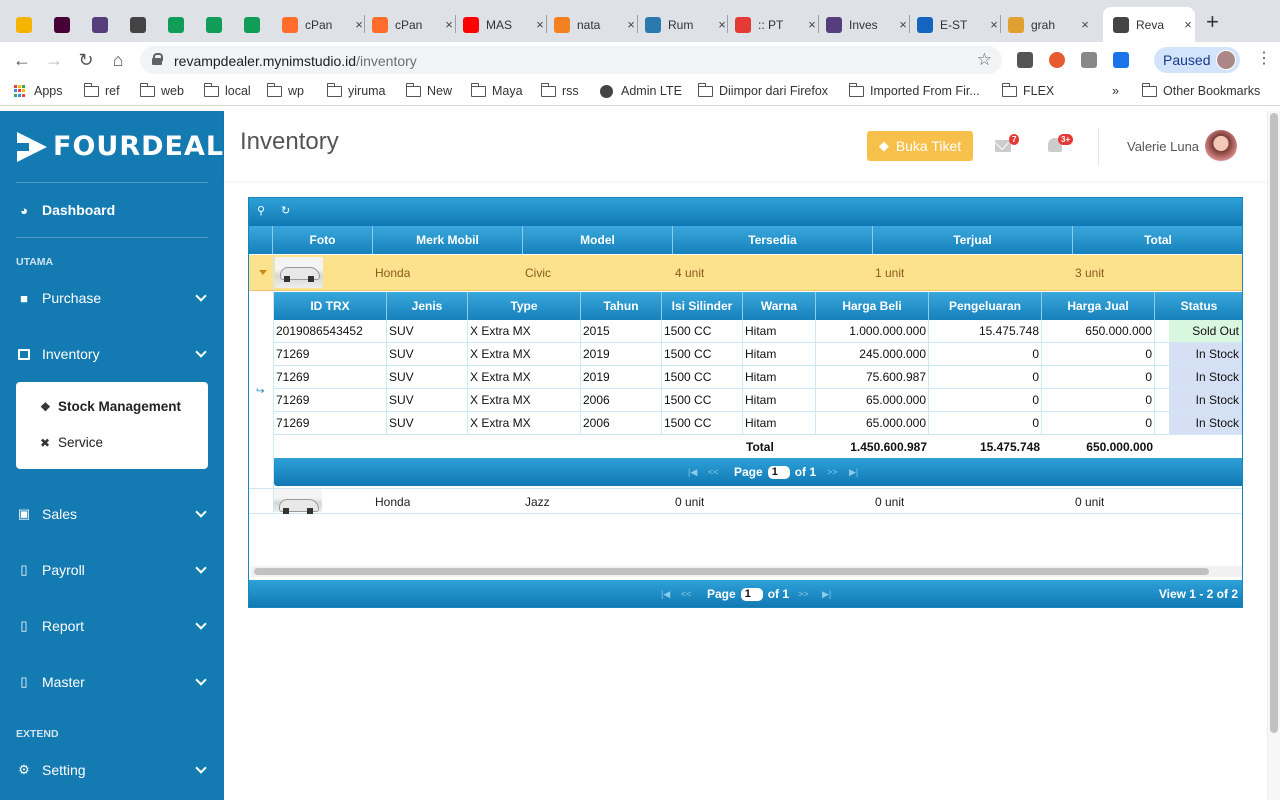 This screenshot has width=1280, height=800. Describe the element at coordinates (285, 211) in the screenshot. I see `refresh-icon: ↻` at that location.